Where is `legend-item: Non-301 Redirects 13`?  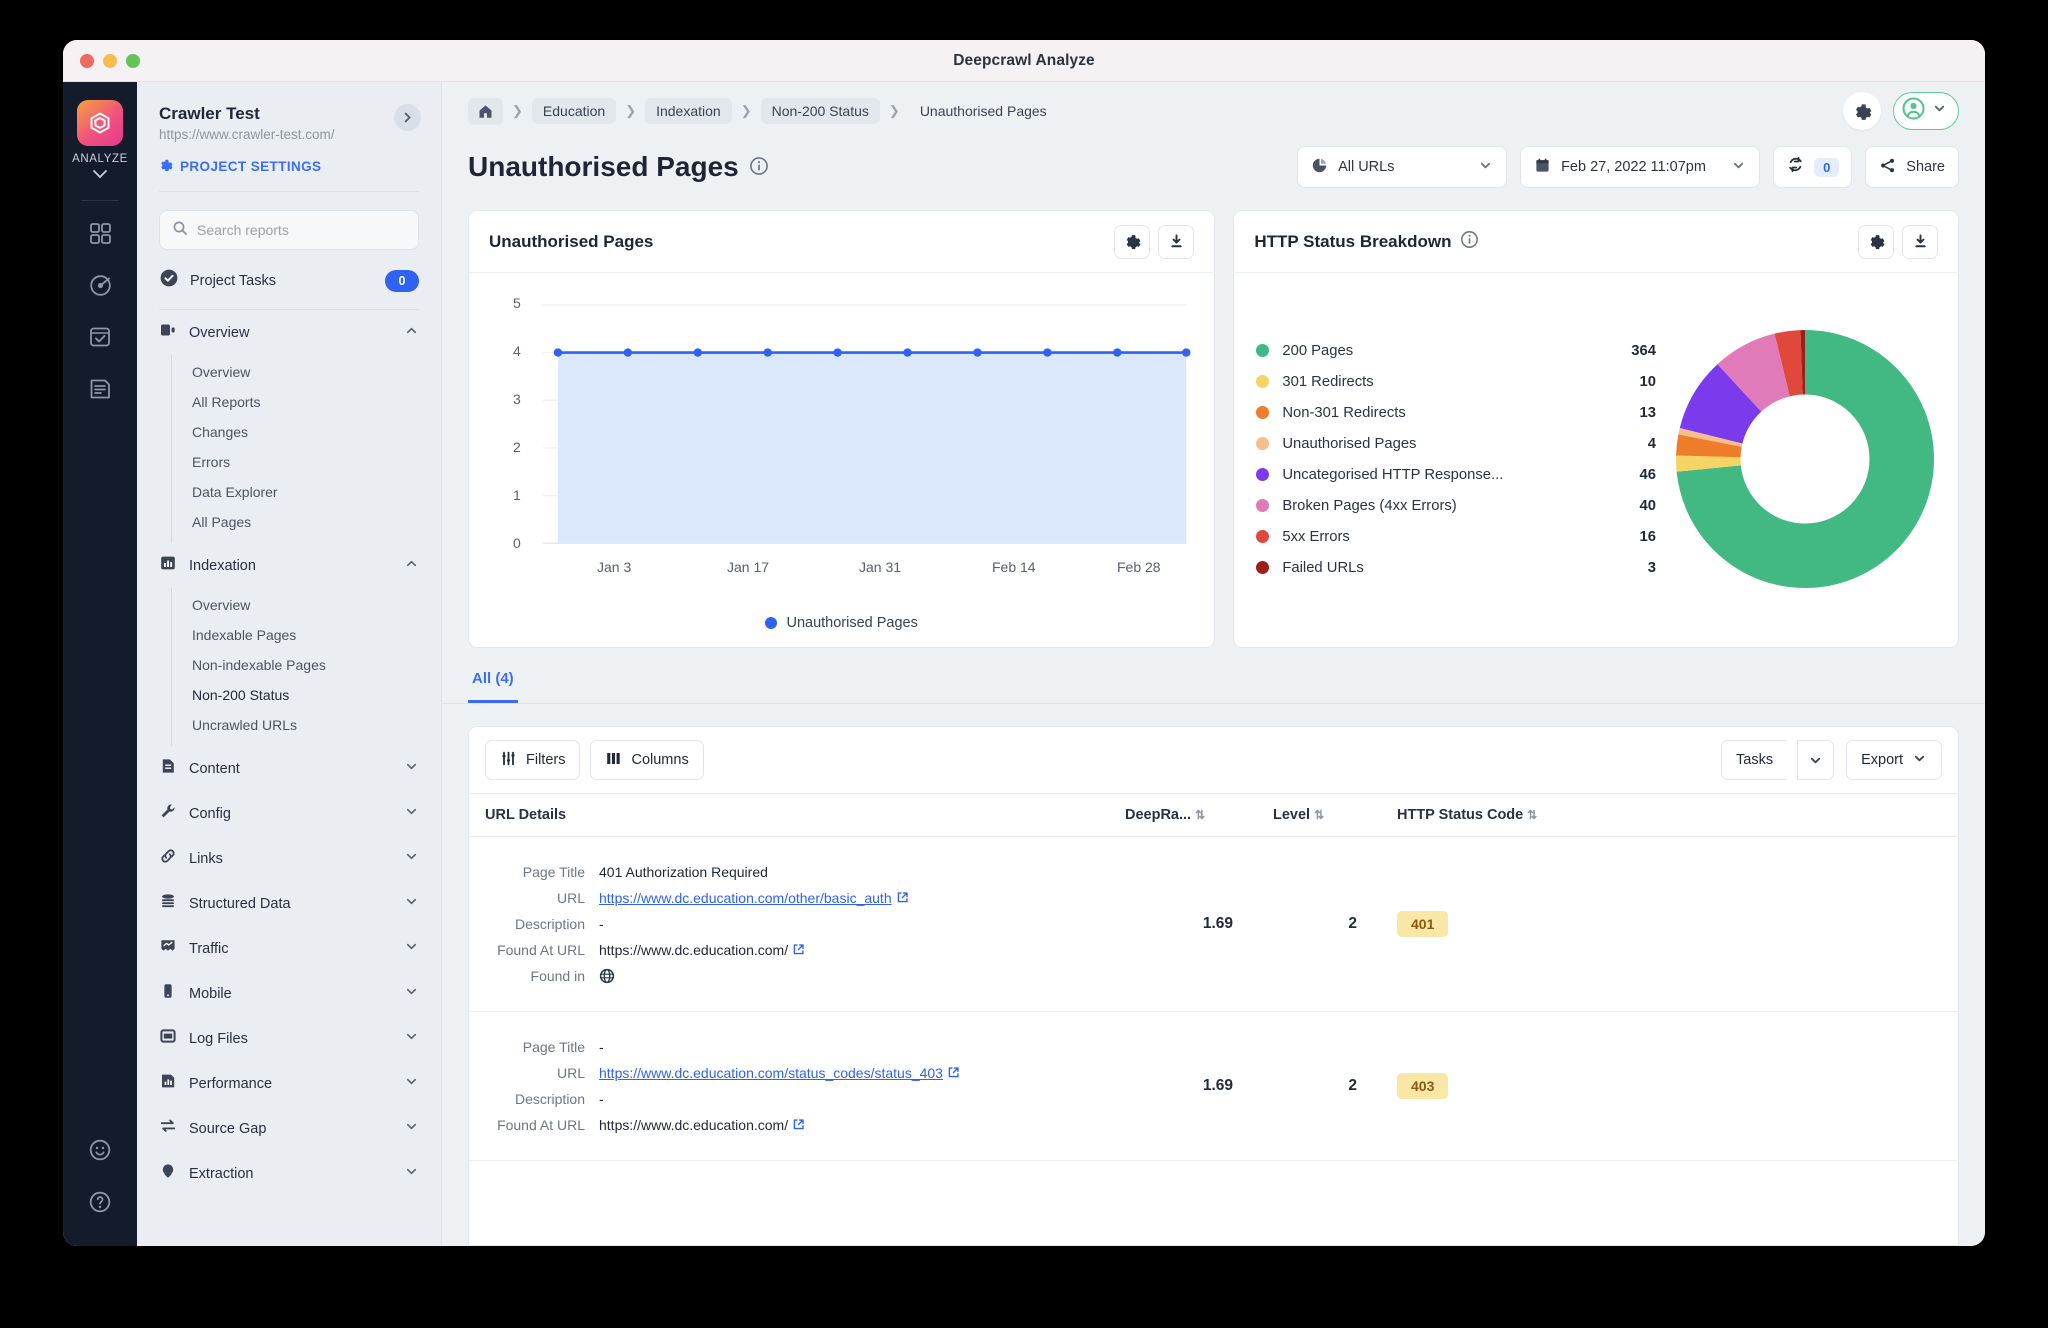 legend-item: Non-301 Redirects 13 is located at coordinates (1460, 412).